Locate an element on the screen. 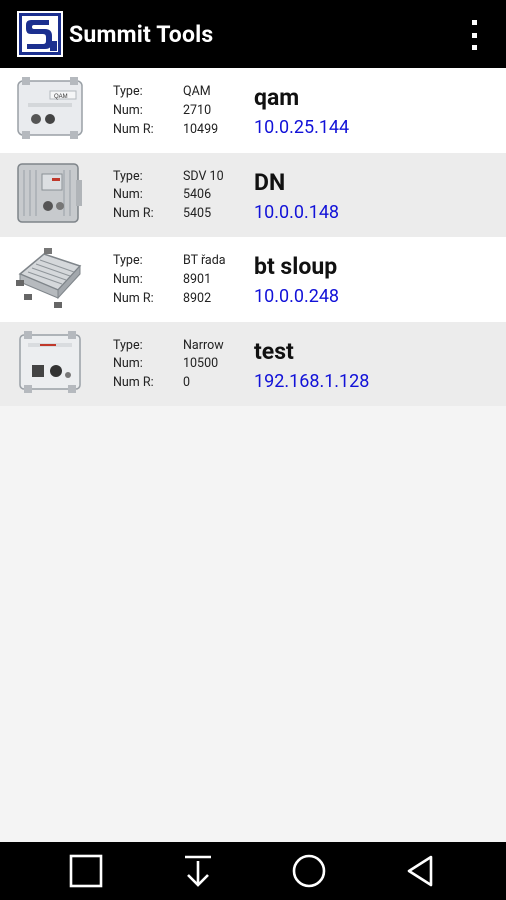 The width and height of the screenshot is (506, 900). bt-amplifier-image is located at coordinates (50, 278).